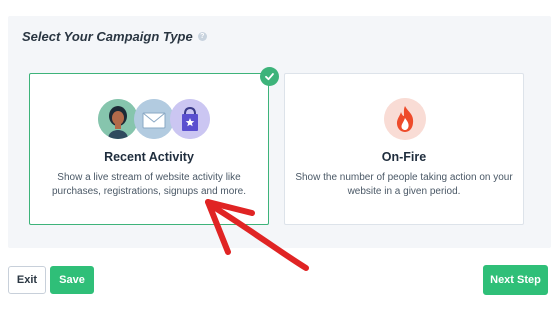  I want to click on card-title: Recent Activity, so click(149, 157).